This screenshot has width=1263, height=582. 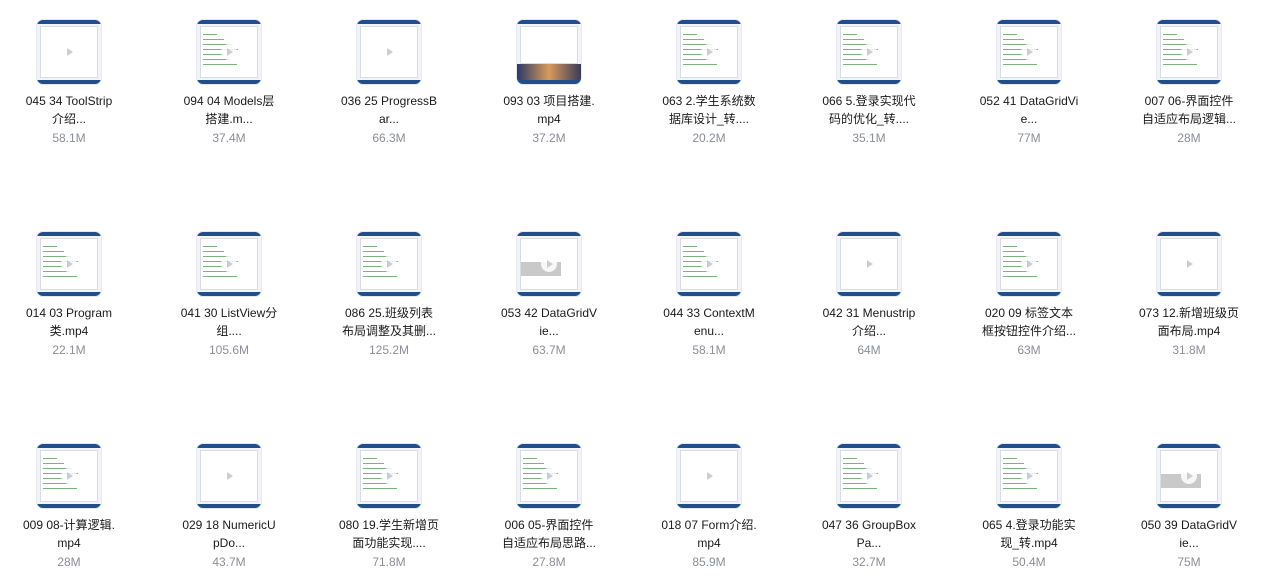 I want to click on file-size: 27.8M, so click(x=549, y=562).